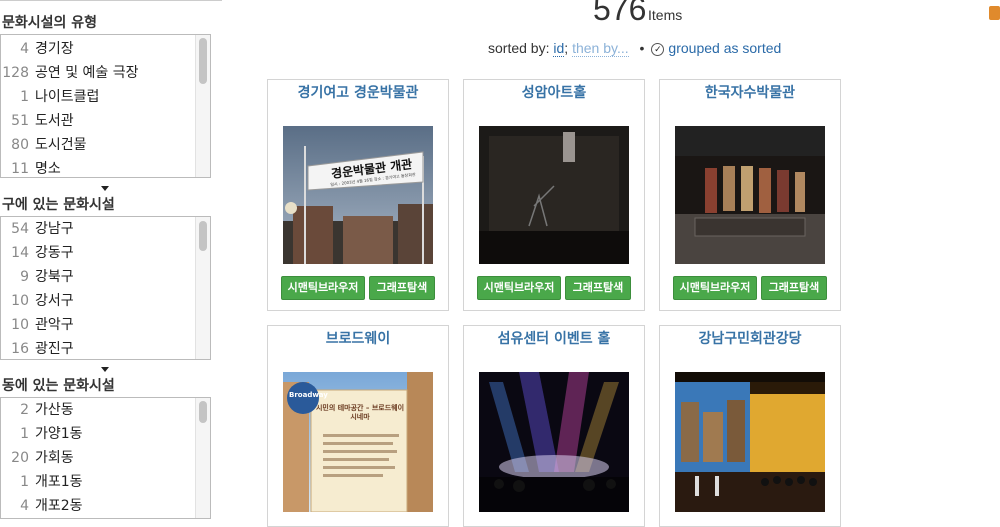  What do you see at coordinates (20, 229) in the screenshot?
I see `facet-count: 54` at bounding box center [20, 229].